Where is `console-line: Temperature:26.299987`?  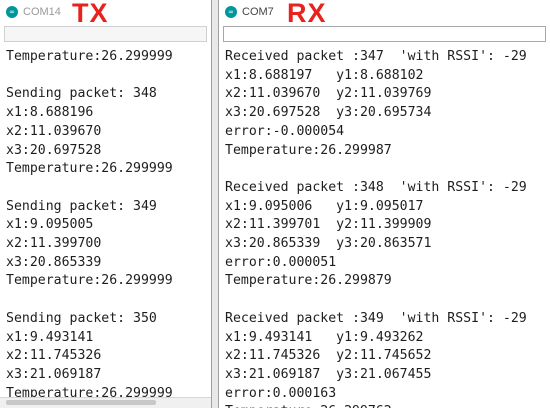 console-line: Temperature:26.299987 is located at coordinates (308, 150).